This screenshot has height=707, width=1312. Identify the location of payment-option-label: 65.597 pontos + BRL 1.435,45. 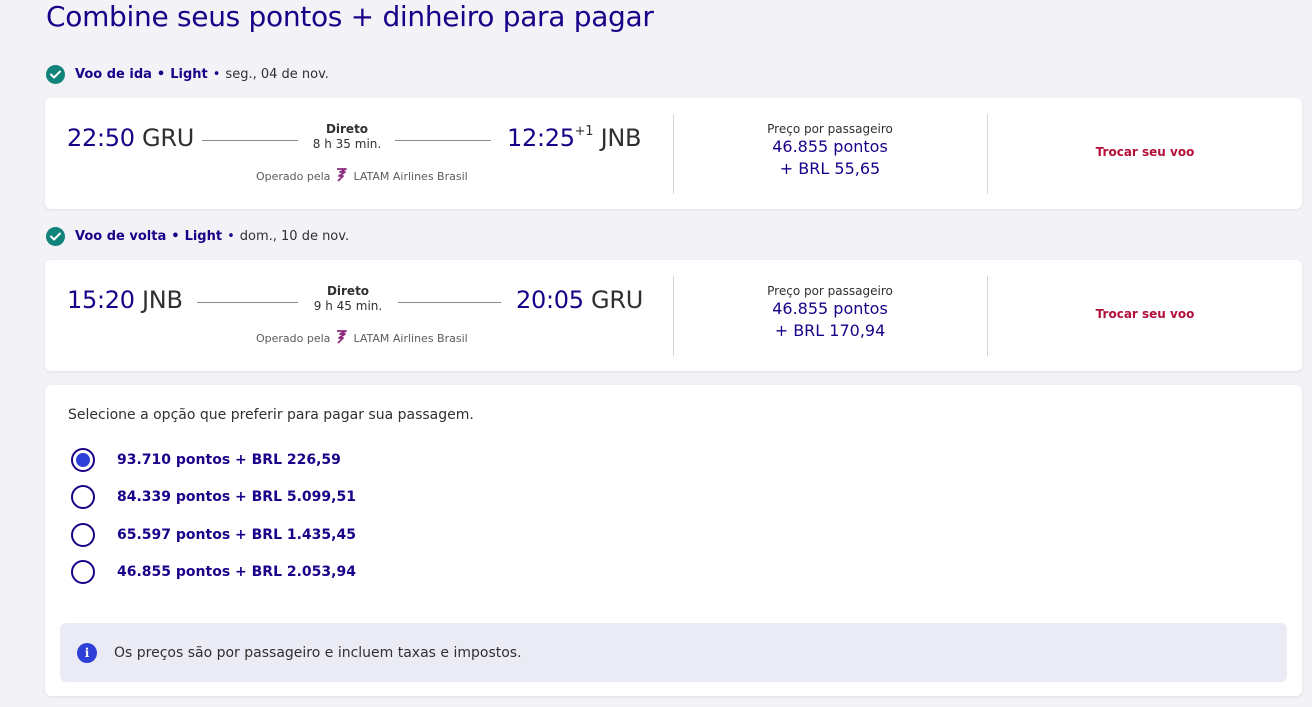
(236, 535).